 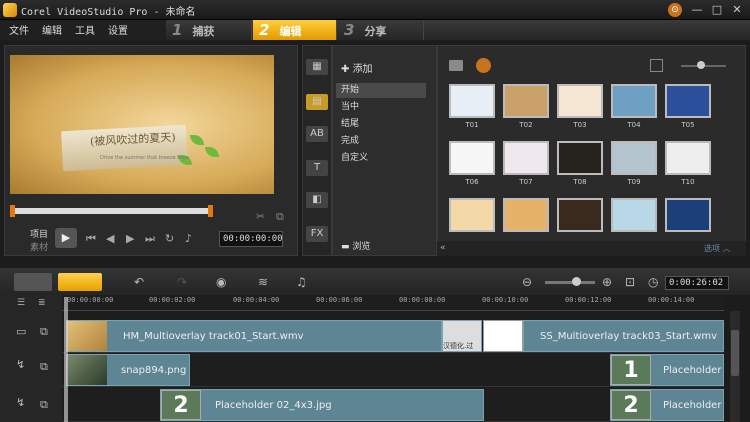 I want to click on track-manager-icon: ☰, so click(x=21, y=303).